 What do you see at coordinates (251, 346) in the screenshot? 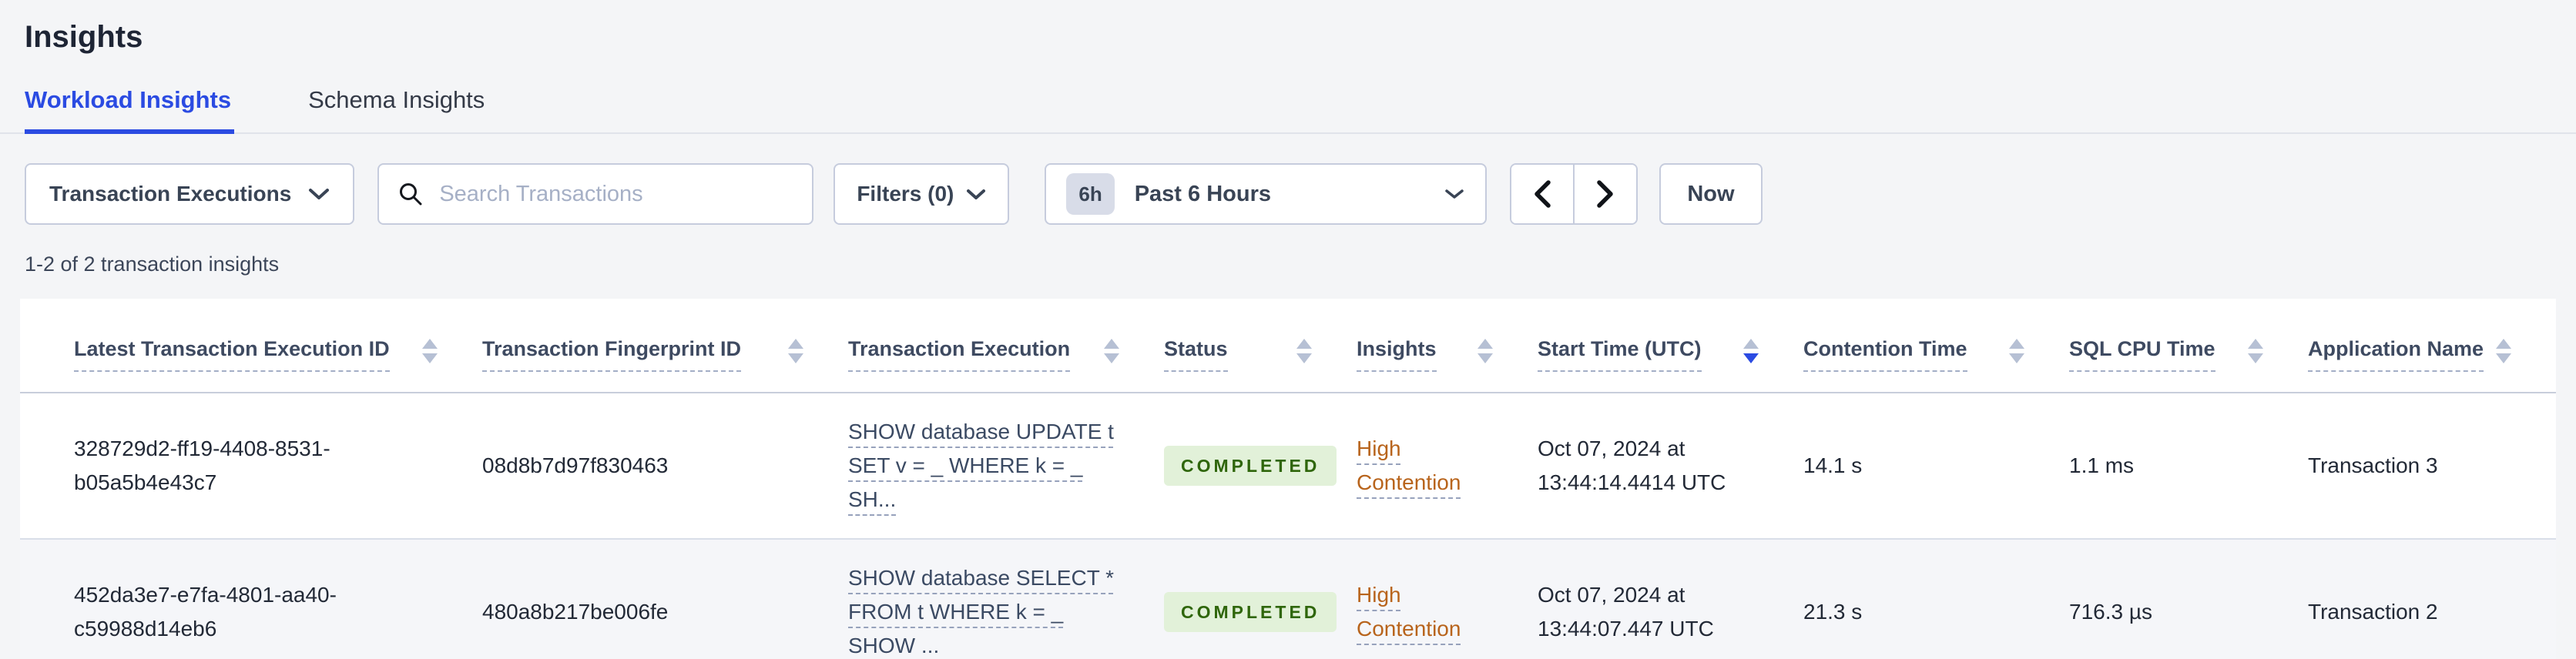
I see `column-header-latest-transaction-execution-id: Latest Transaction Execution ID` at bounding box center [251, 346].